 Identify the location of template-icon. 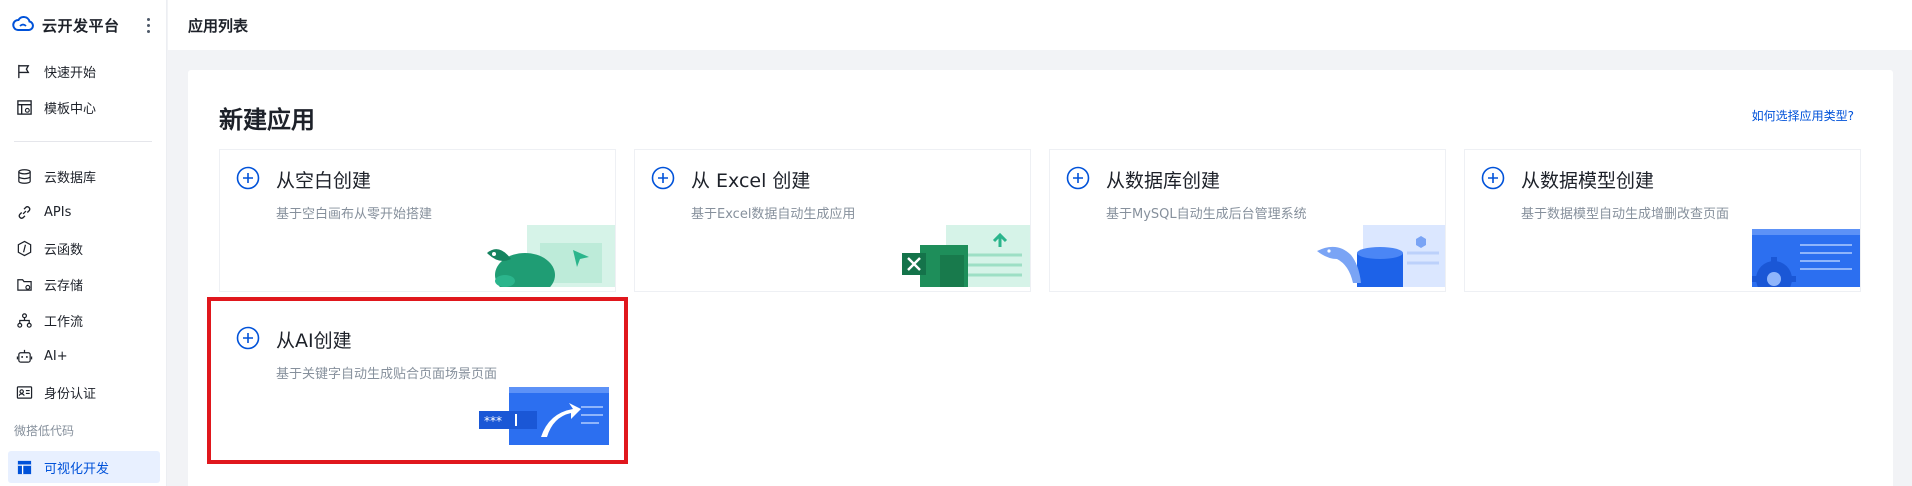
(24, 107).